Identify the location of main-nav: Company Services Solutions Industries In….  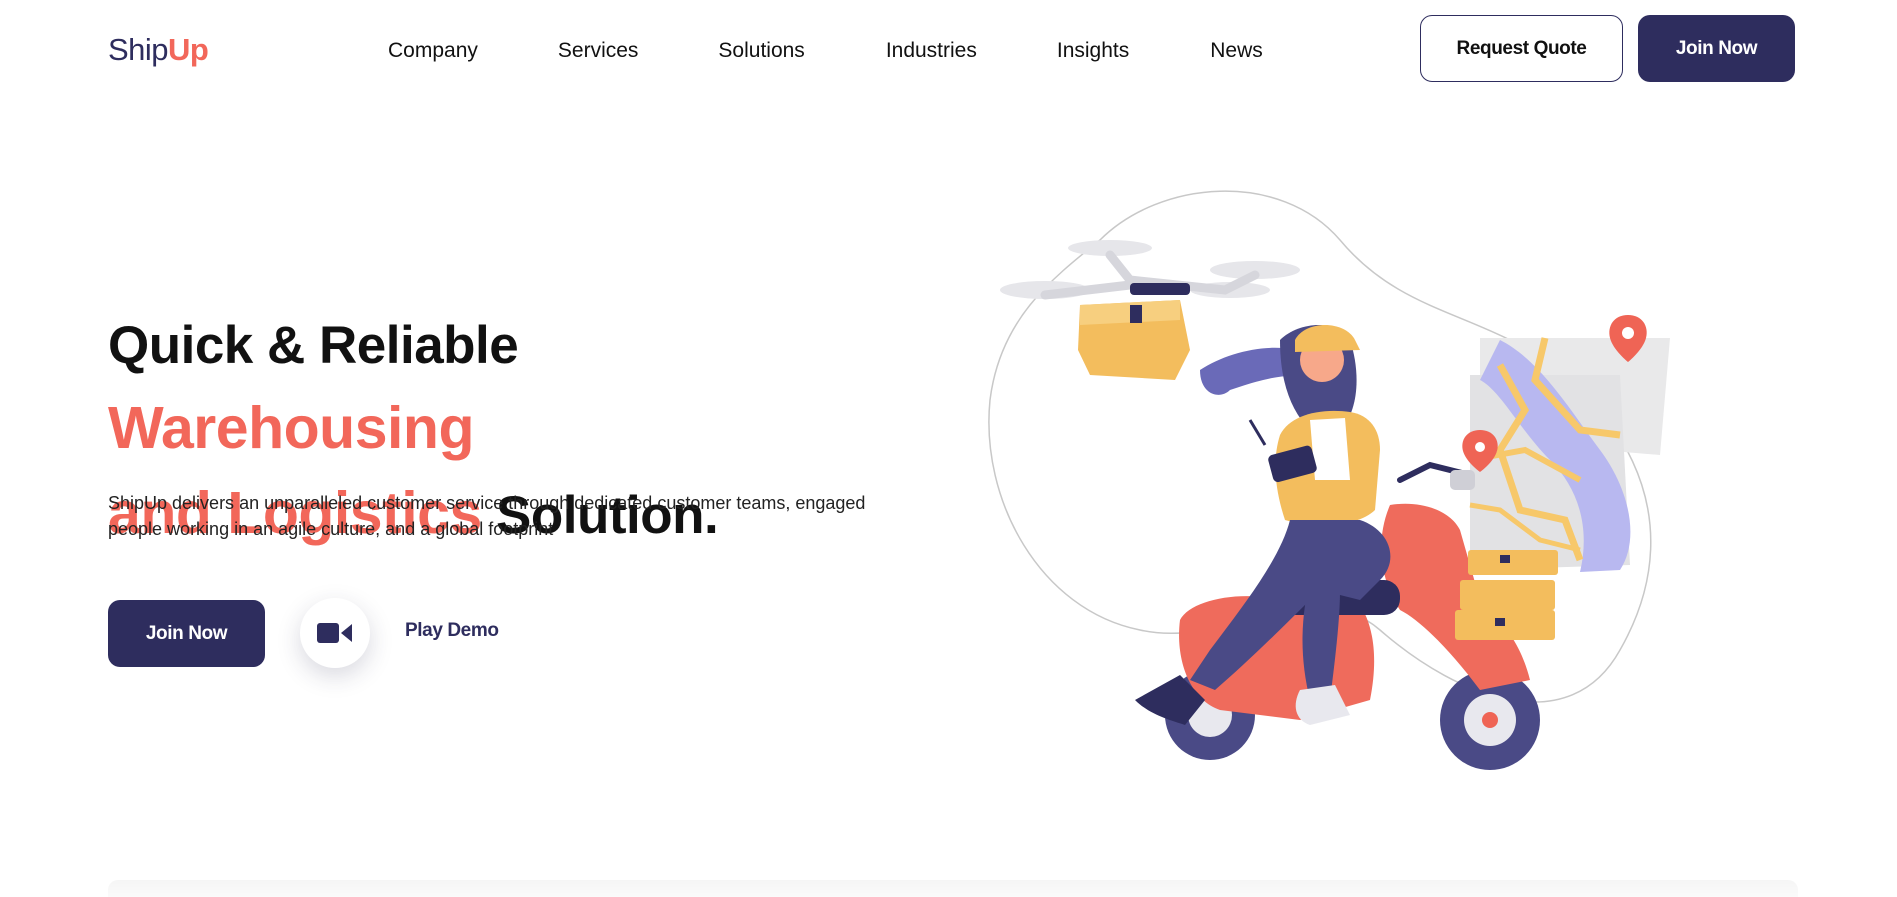
(825, 51).